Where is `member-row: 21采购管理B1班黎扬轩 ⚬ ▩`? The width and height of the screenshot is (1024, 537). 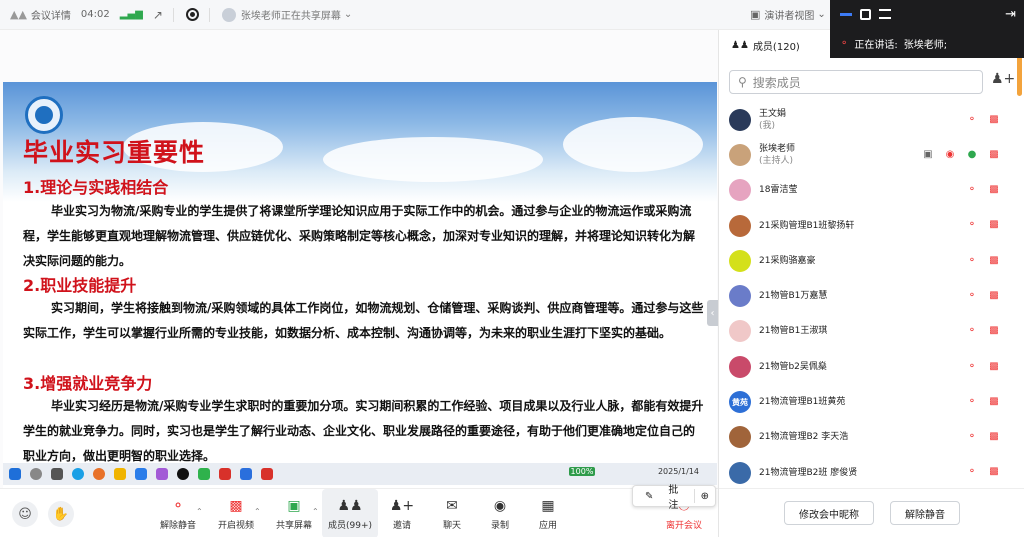 member-row: 21采购管理B1班黎扬轩 ⚬ ▩ is located at coordinates (871, 225).